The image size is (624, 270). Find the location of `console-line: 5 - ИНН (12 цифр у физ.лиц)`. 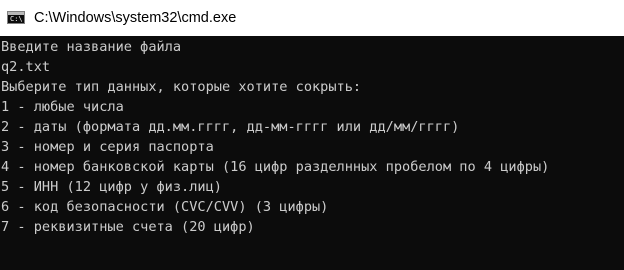

console-line: 5 - ИНН (12 цифр у физ.лиц) is located at coordinates (111, 187).